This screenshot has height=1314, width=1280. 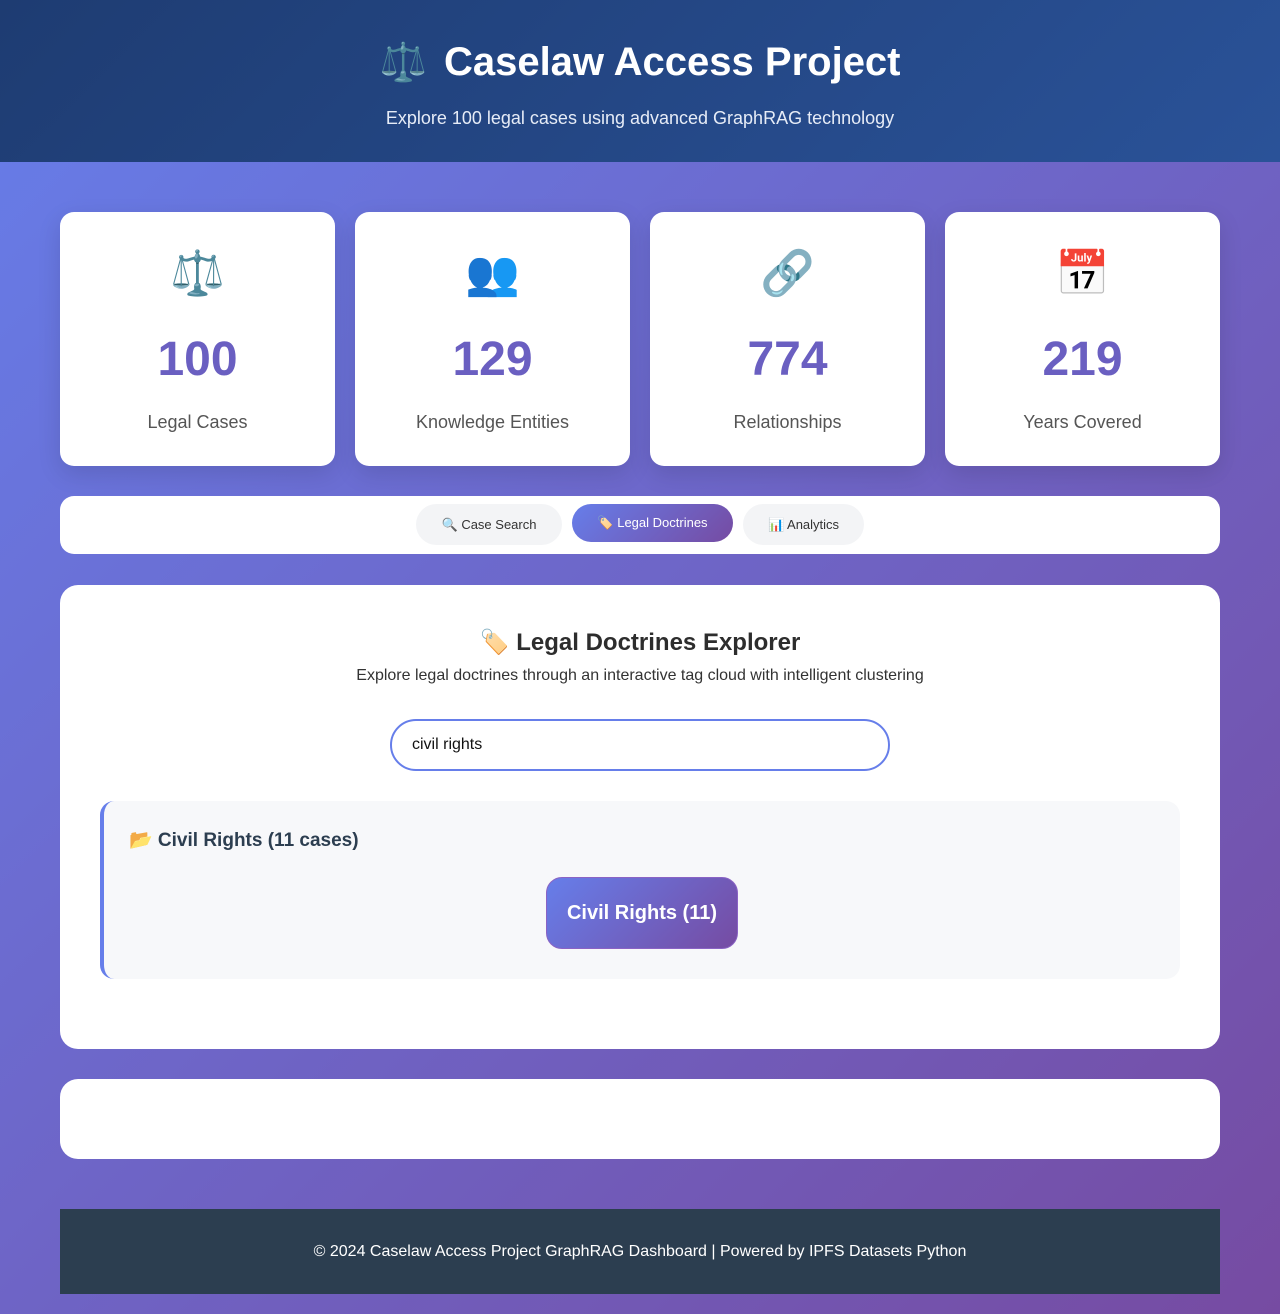 I want to click on tab-analytics: 📊 Analytics, so click(x=803, y=524).